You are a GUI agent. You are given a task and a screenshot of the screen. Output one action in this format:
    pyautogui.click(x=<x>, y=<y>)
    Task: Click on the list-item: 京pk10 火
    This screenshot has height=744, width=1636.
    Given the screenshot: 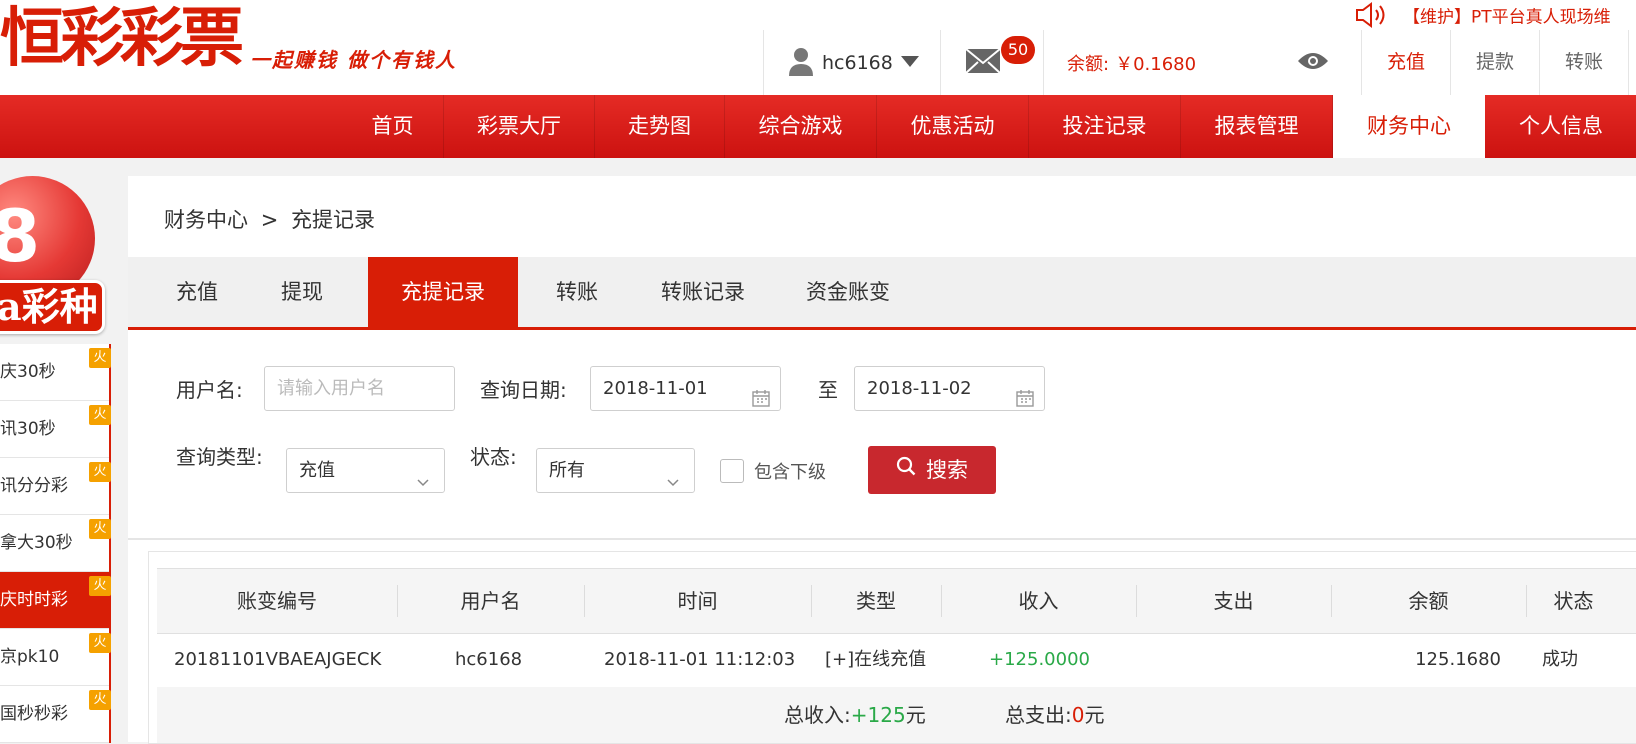 What is the action you would take?
    pyautogui.click(x=55, y=657)
    